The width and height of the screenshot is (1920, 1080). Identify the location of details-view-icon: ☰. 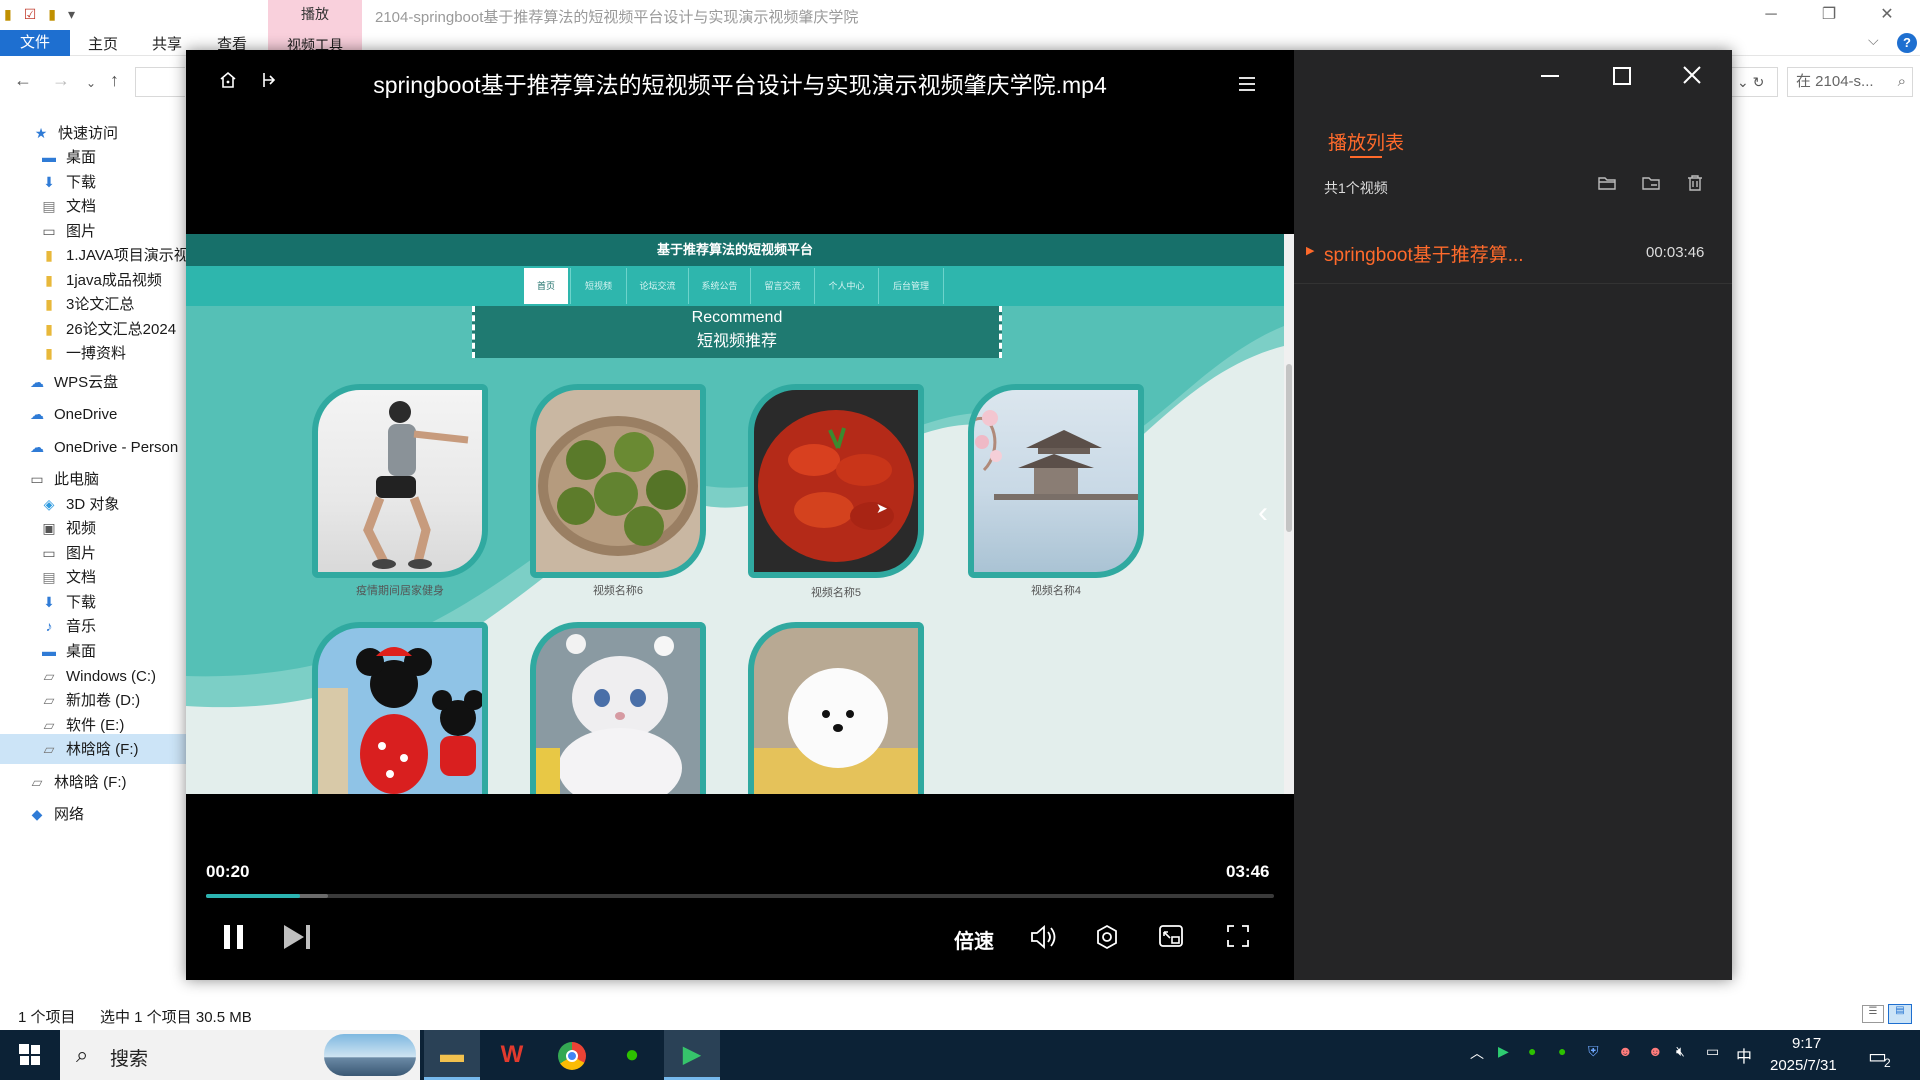
(1873, 1014).